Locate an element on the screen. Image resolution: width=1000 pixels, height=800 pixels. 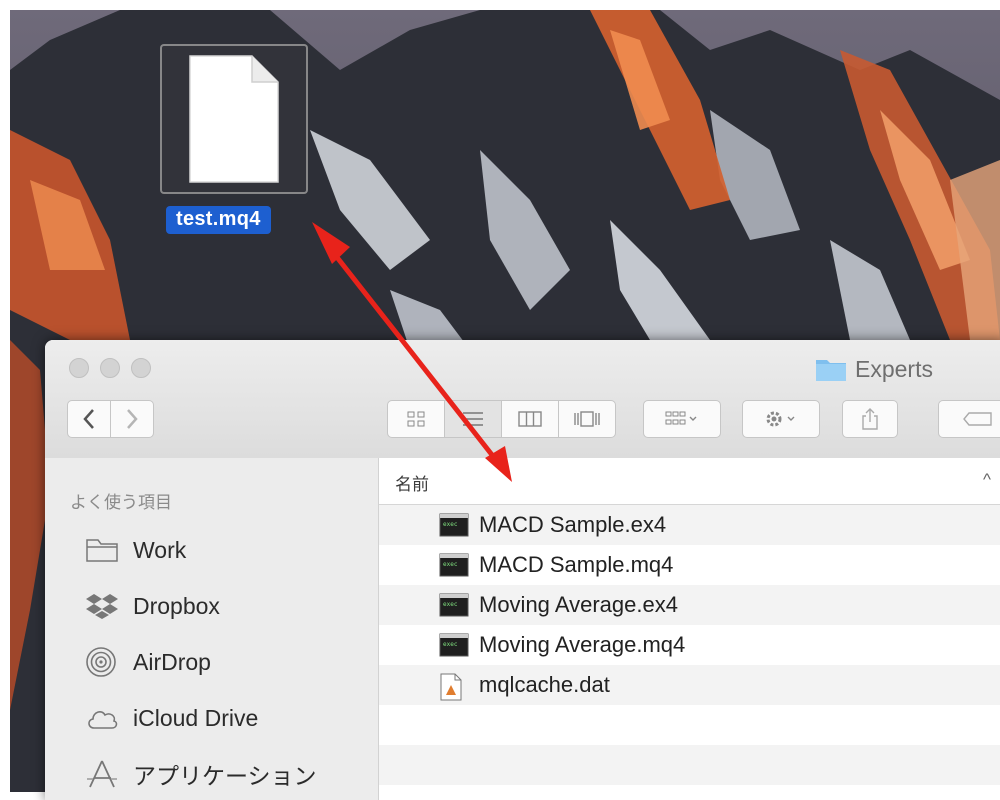
gear-icon is located at coordinates (780, 419).